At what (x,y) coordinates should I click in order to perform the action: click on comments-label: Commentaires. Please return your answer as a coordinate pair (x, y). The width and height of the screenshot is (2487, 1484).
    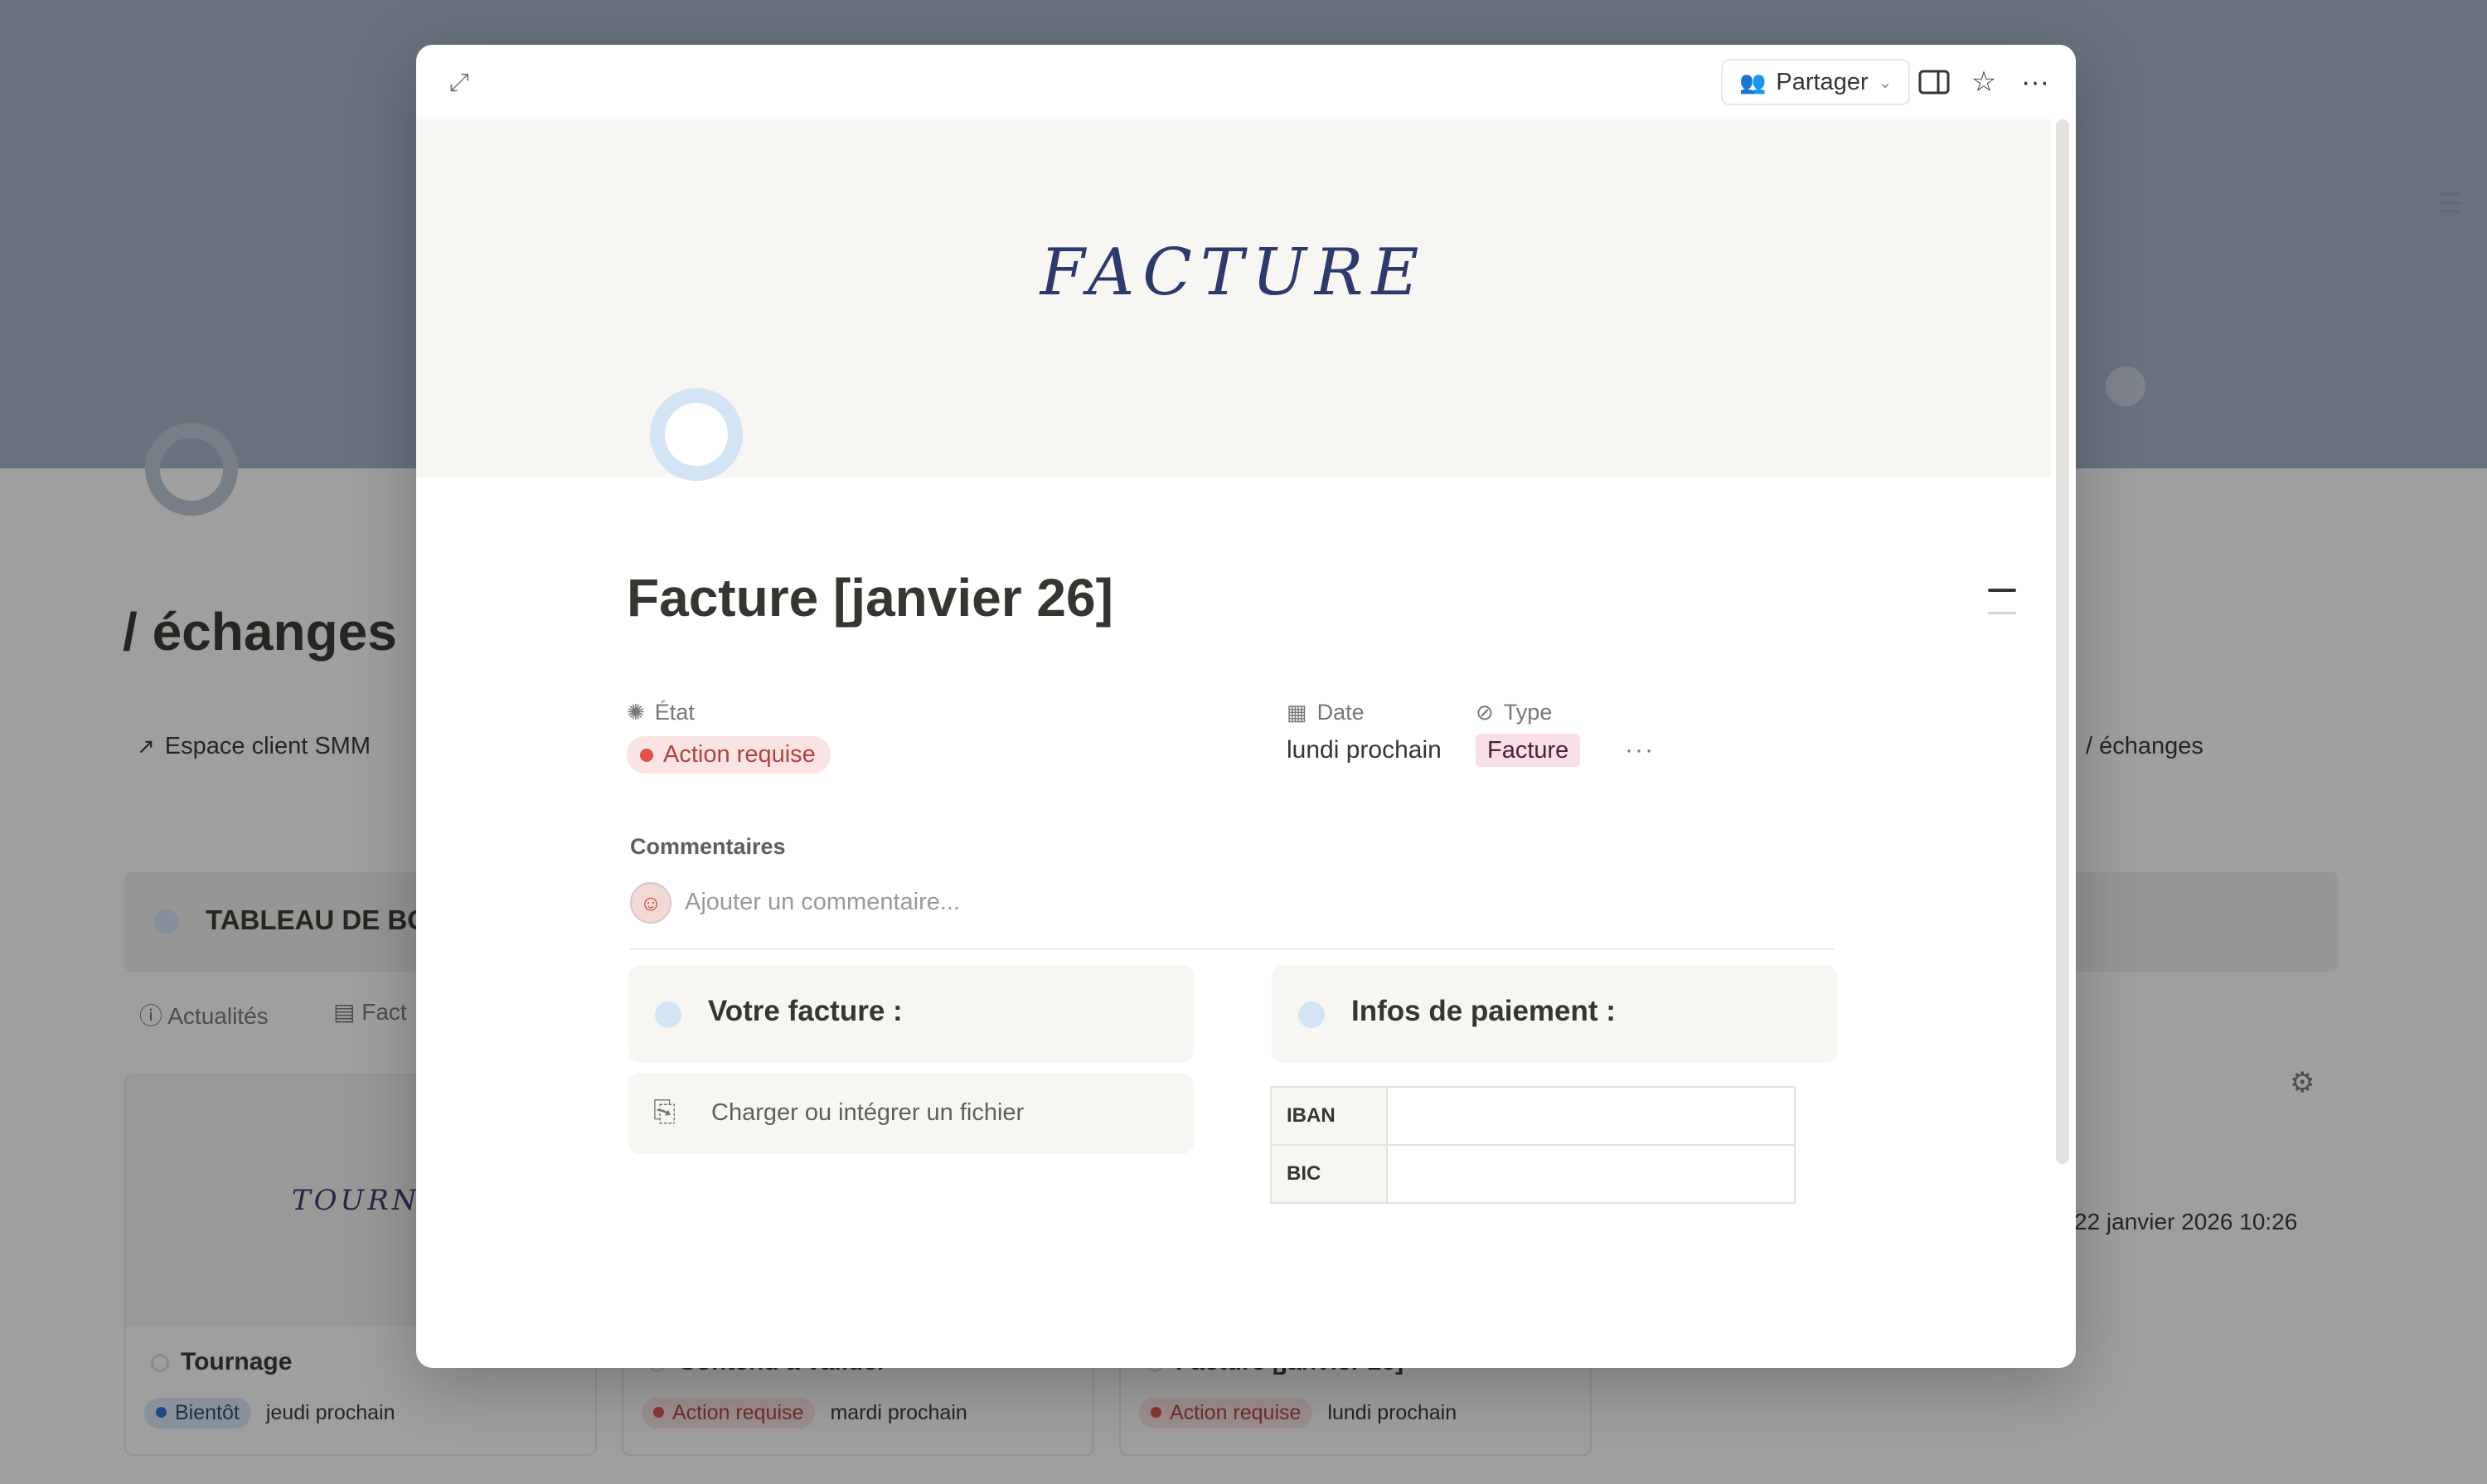
    Looking at the image, I should click on (708, 847).